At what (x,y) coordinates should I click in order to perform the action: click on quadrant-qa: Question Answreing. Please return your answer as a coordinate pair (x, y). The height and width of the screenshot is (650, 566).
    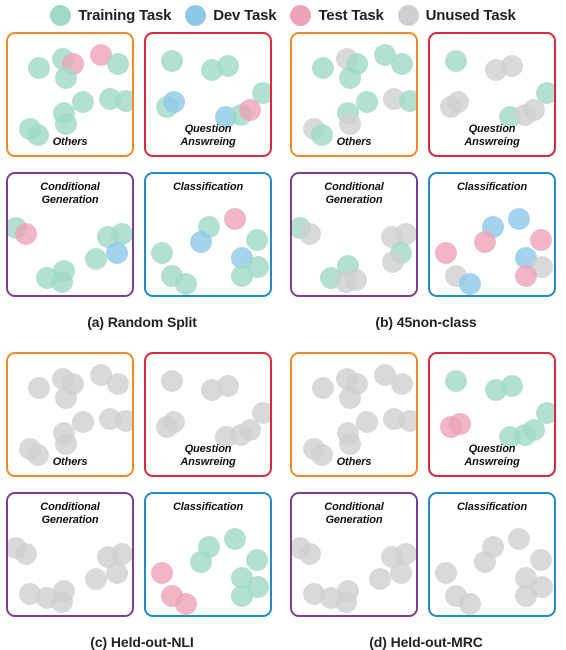
    Looking at the image, I should click on (492, 94).